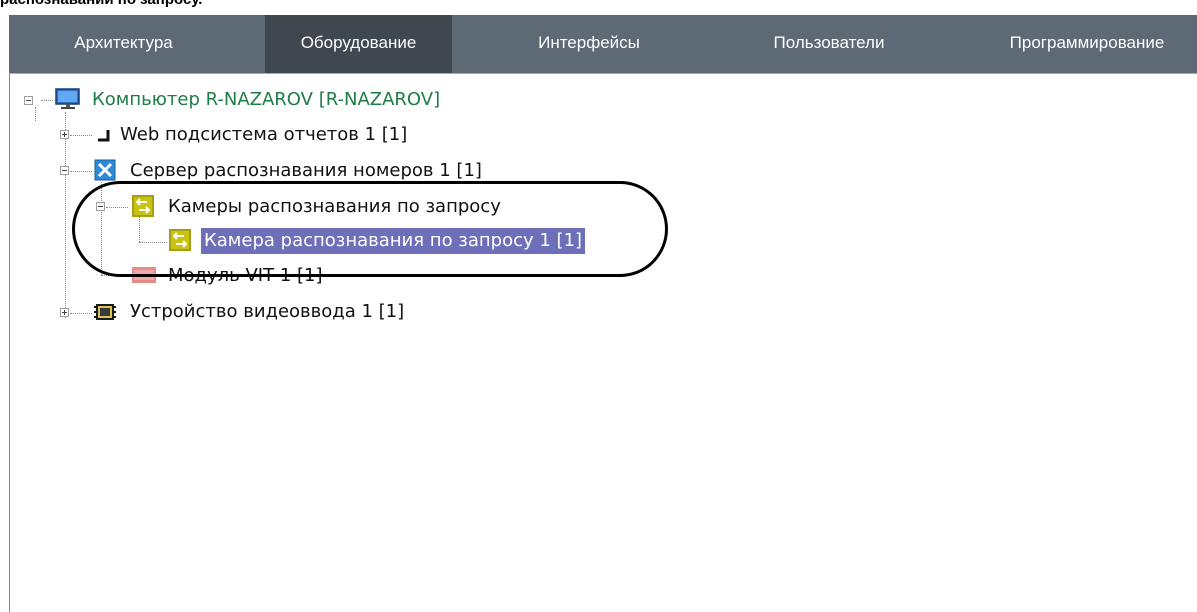 The height and width of the screenshot is (612, 1197). What do you see at coordinates (829, 44) in the screenshot?
I see `tab-users: Пользователи` at bounding box center [829, 44].